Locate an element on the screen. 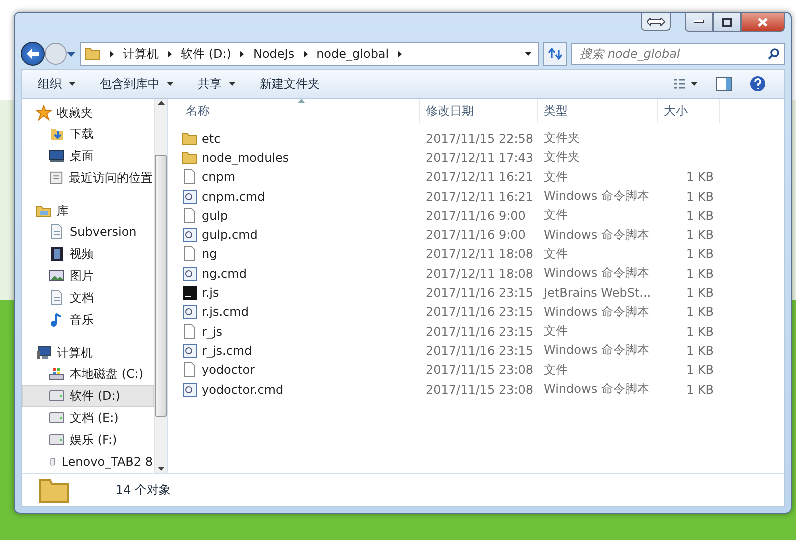  script-file-icon is located at coordinates (190, 235).